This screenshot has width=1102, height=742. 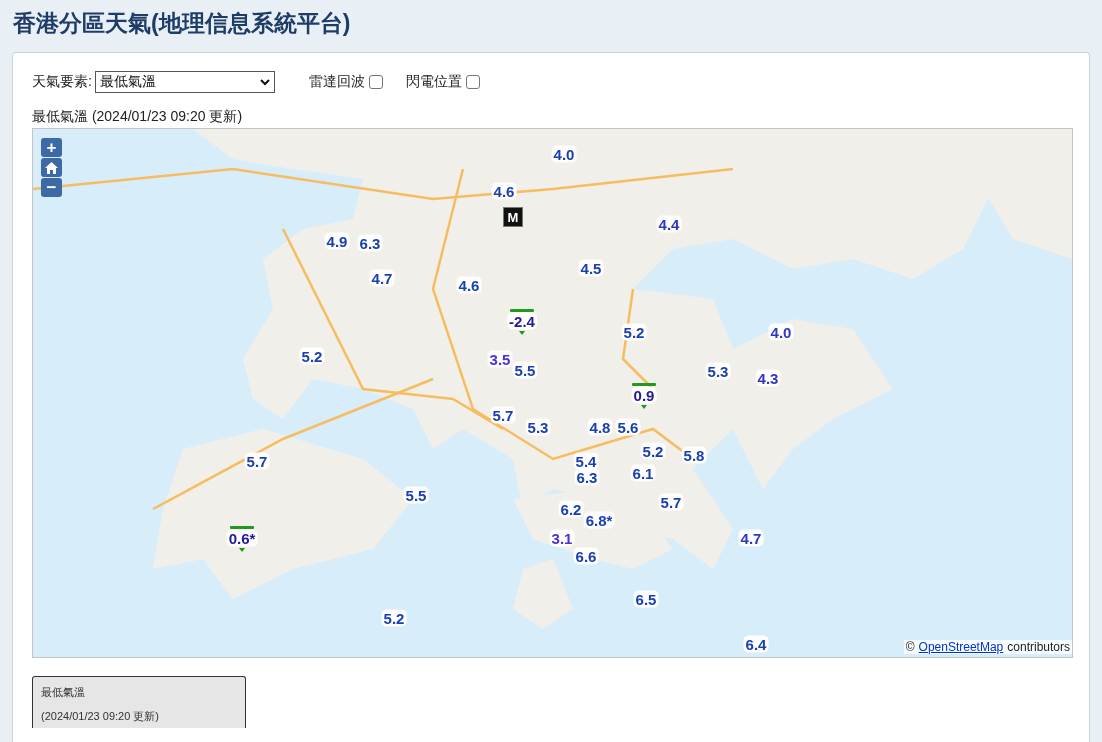 I want to click on temperature-label: 6.1, so click(x=643, y=473).